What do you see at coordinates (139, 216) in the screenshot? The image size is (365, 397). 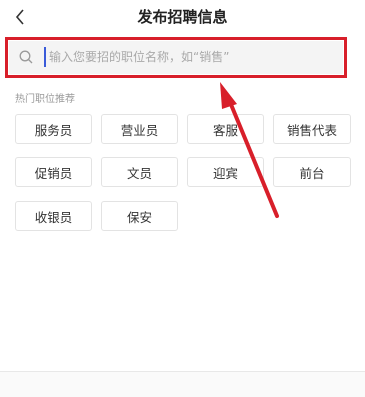 I see `position-chip-security: 保安` at bounding box center [139, 216].